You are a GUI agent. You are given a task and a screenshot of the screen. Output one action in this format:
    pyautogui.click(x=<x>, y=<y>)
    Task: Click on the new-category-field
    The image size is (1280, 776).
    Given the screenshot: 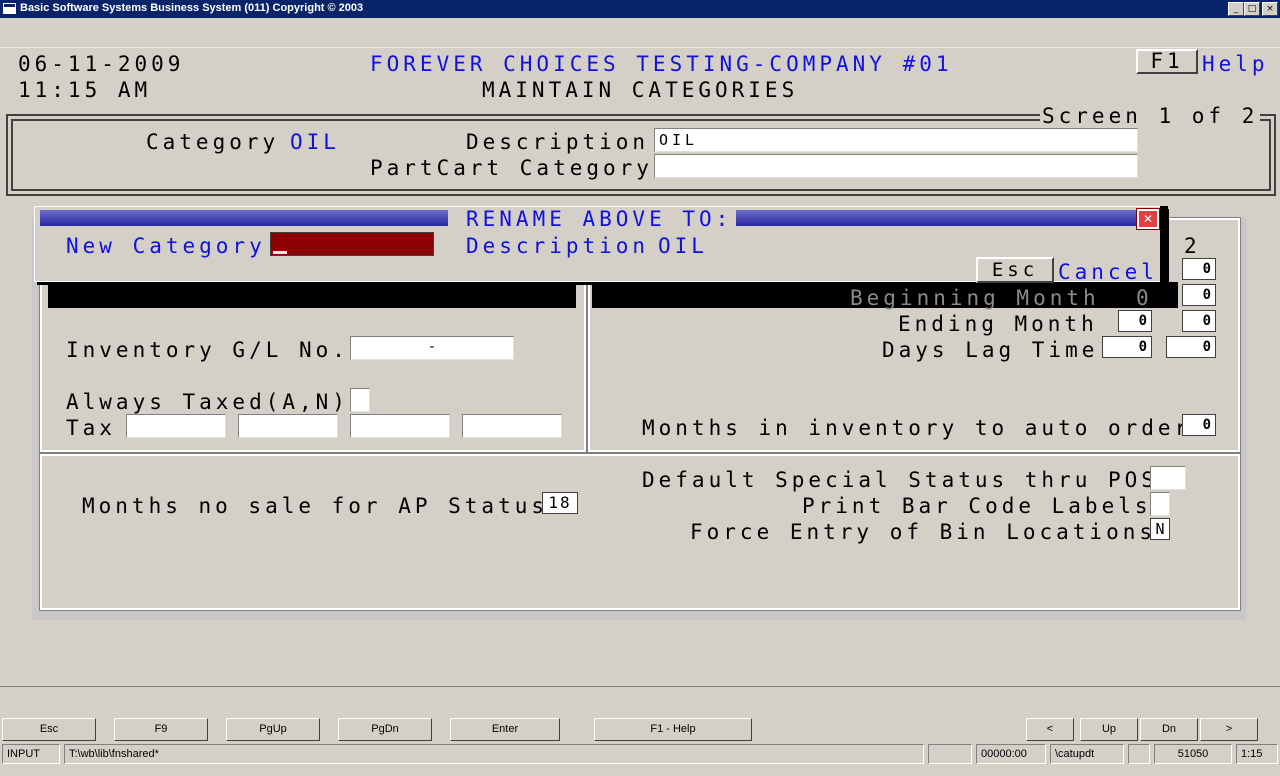 What is the action you would take?
    pyautogui.click(x=352, y=244)
    